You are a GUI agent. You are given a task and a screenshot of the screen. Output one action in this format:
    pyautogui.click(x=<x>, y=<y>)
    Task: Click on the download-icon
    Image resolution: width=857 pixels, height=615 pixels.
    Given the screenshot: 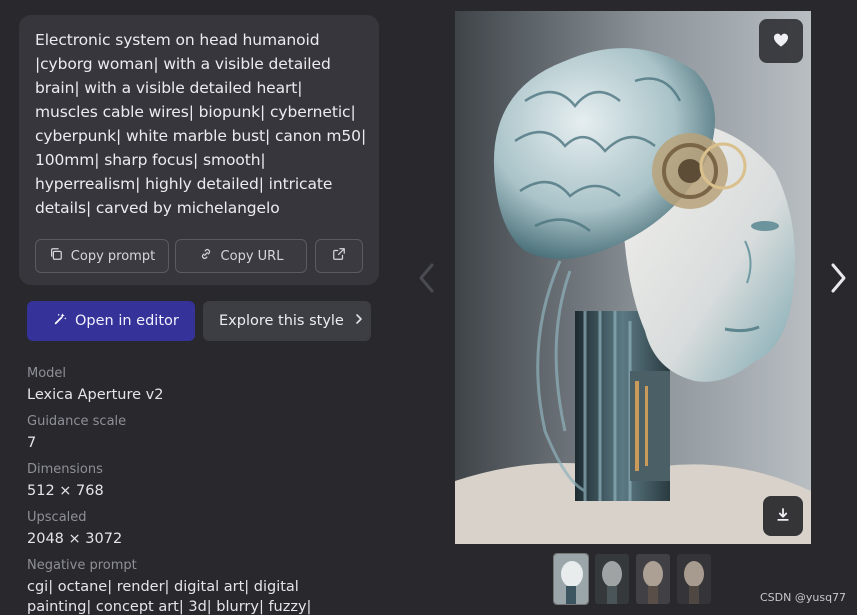 What is the action you would take?
    pyautogui.click(x=783, y=516)
    